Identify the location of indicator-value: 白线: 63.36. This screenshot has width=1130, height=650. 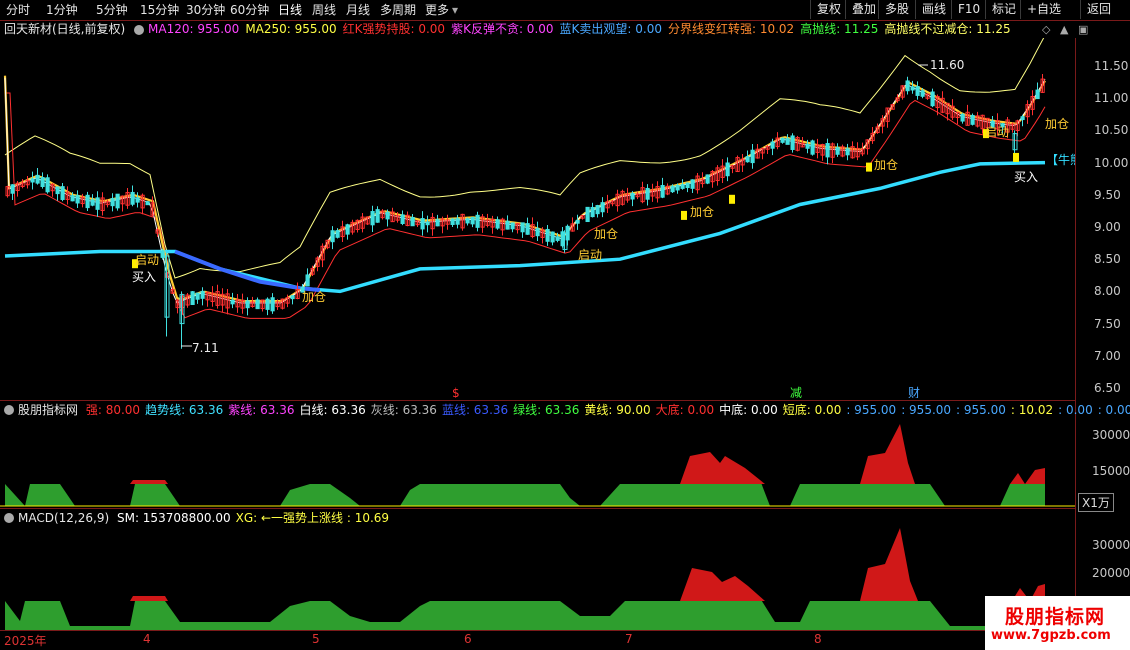
(332, 410).